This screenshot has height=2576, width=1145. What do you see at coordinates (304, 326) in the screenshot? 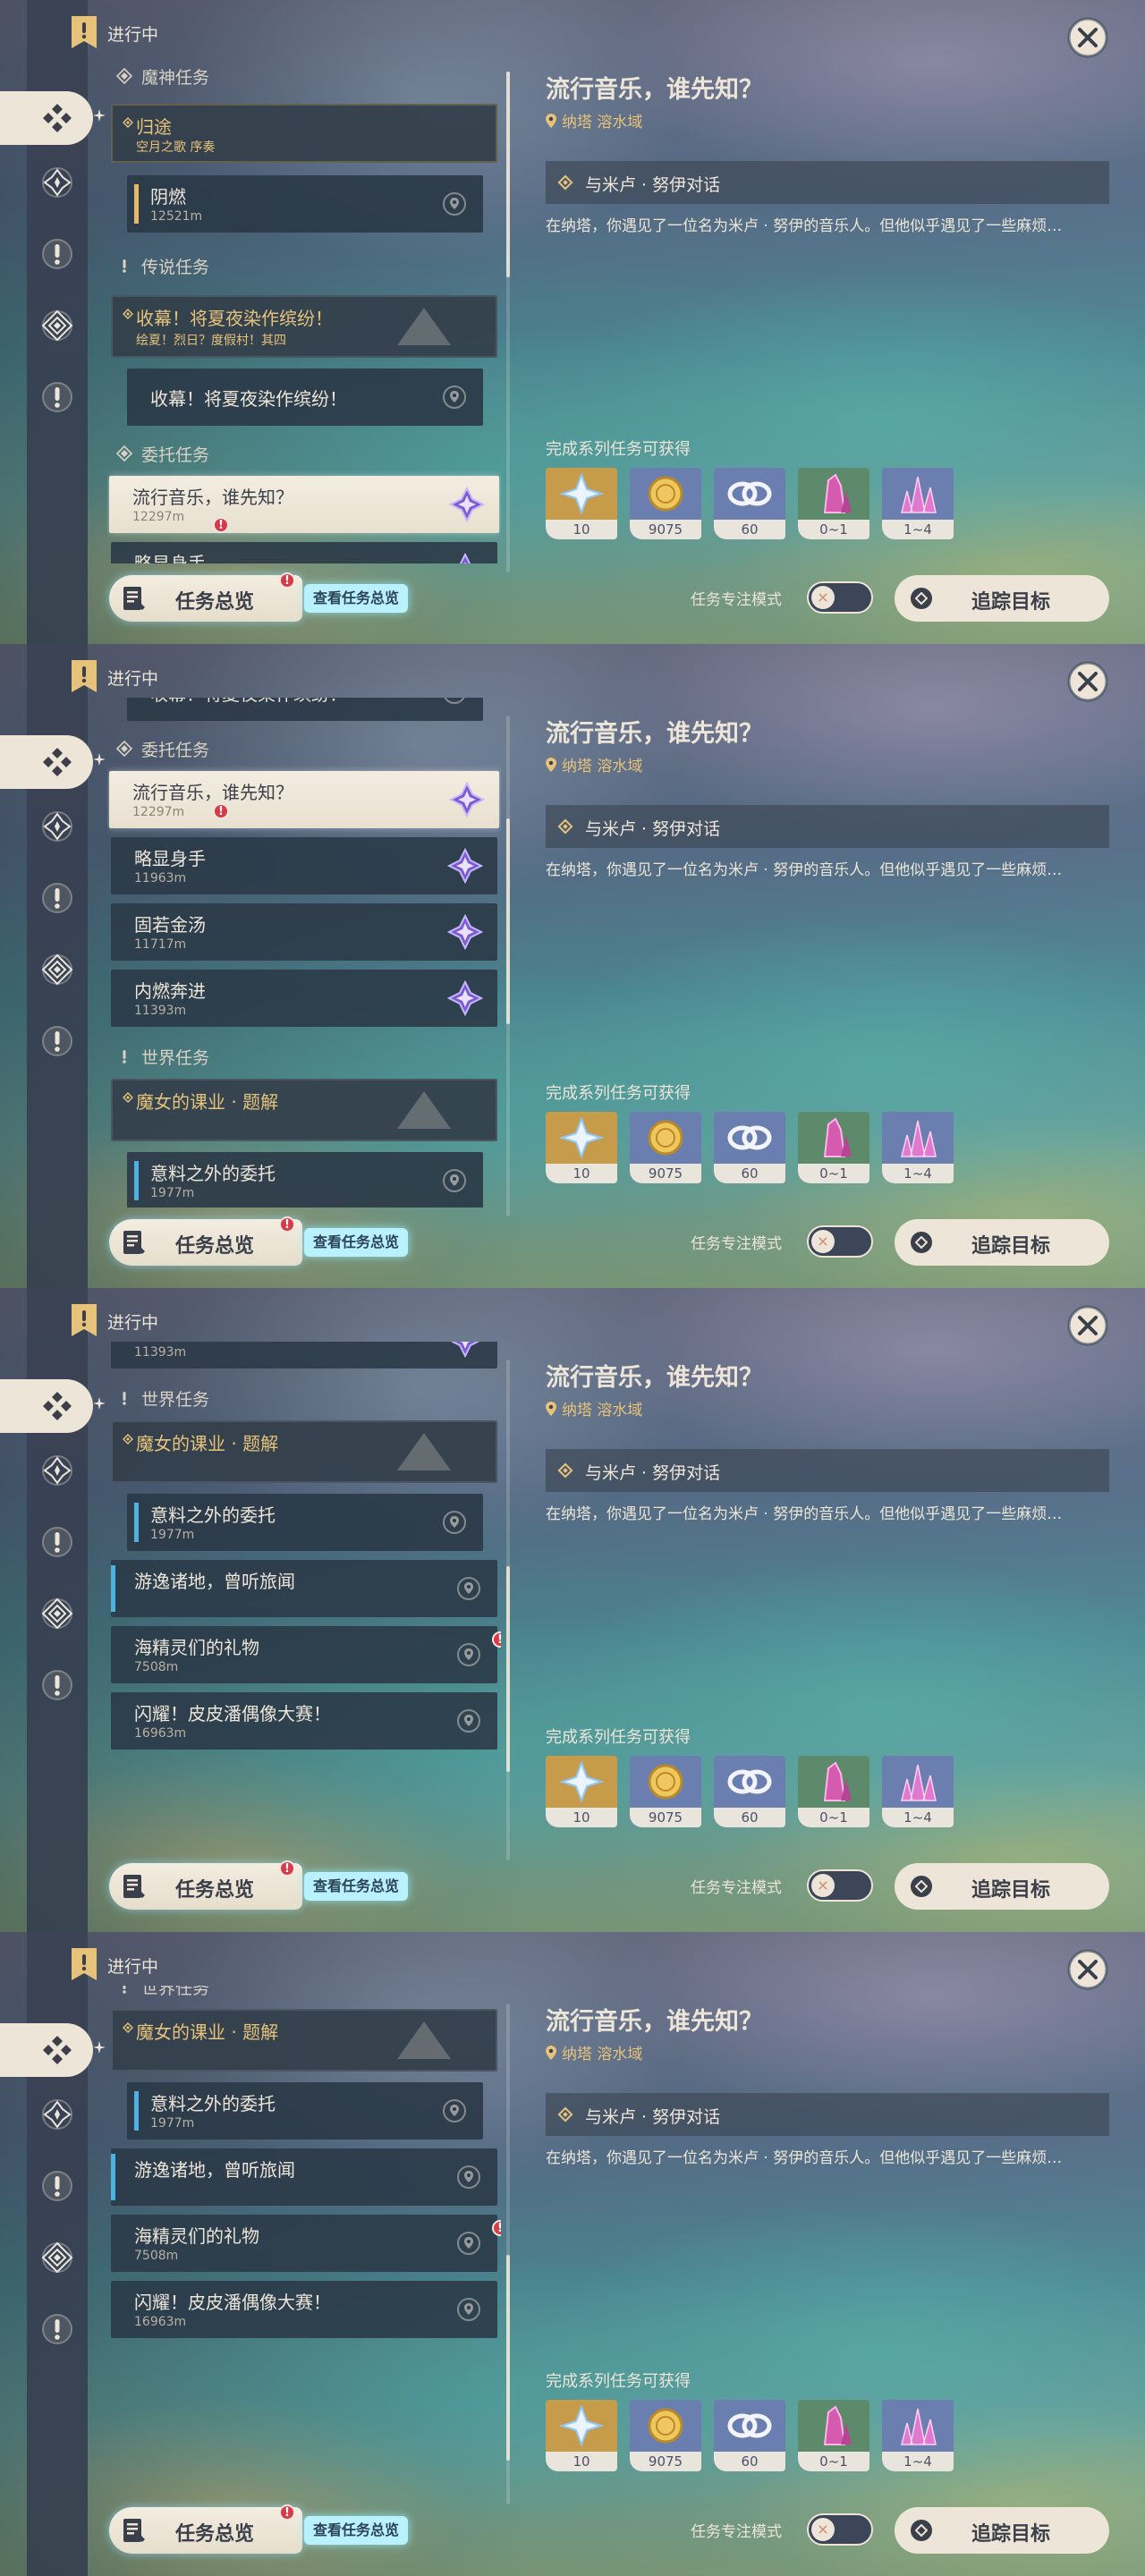
I see `quest-card-shoumu: 收幕！将夏夜染作缤纷！ 绘夏！烈日？度假村！其四` at bounding box center [304, 326].